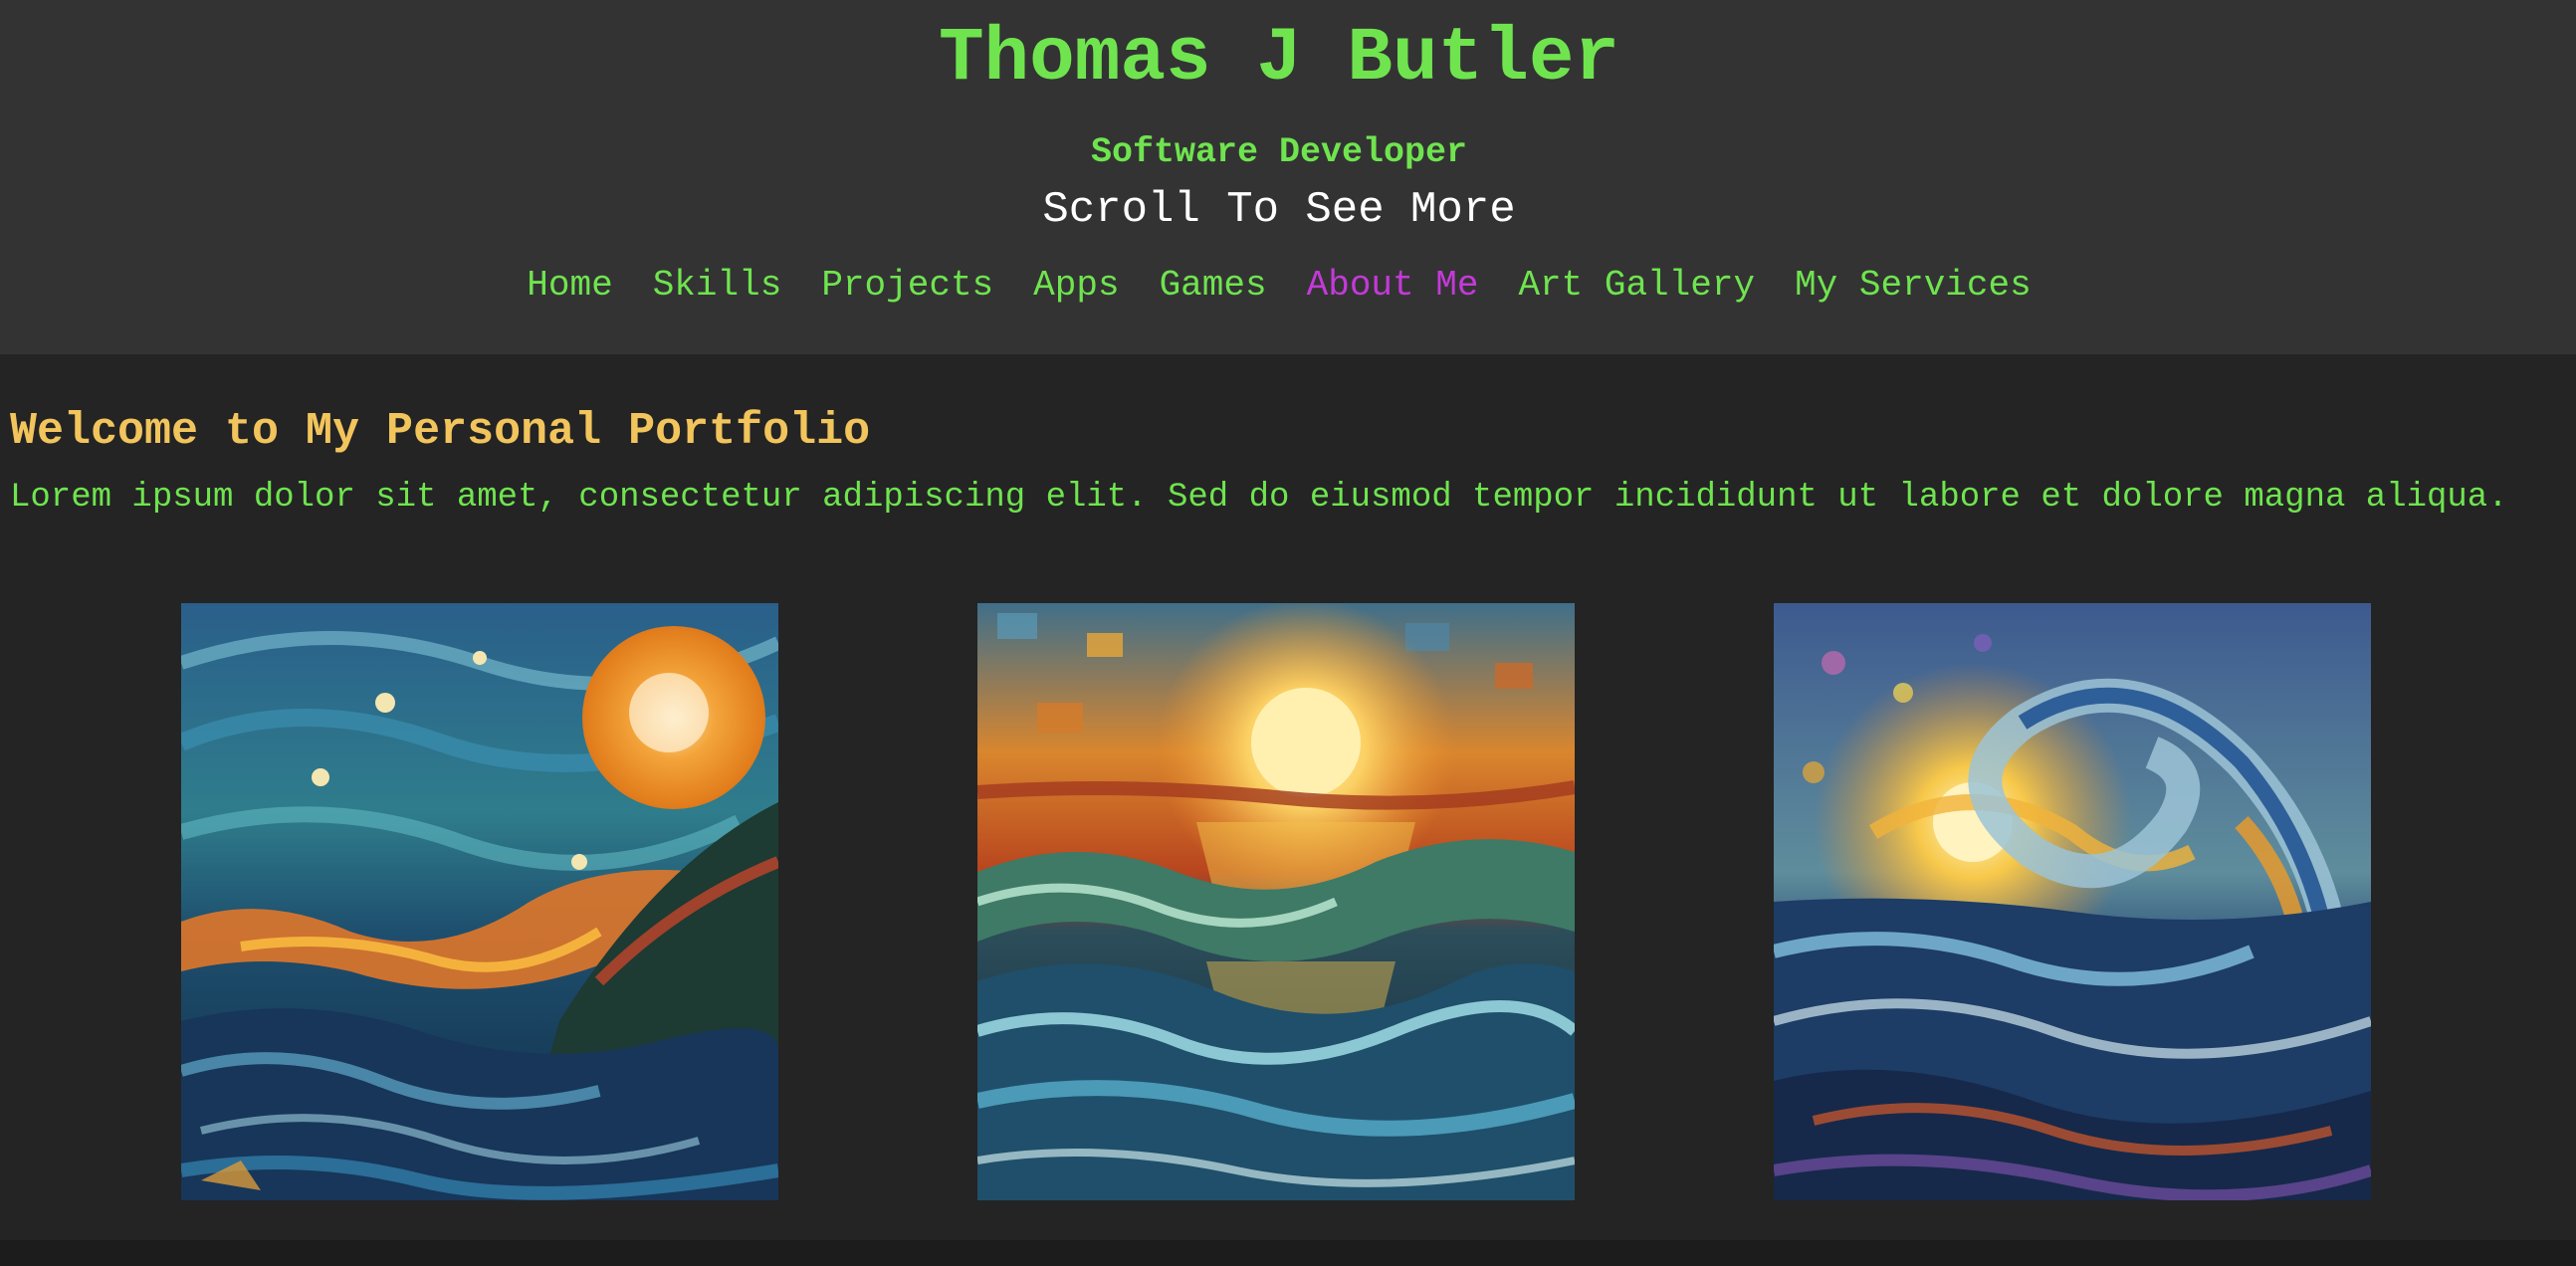 The height and width of the screenshot is (1266, 2576). What do you see at coordinates (440, 431) in the screenshot?
I see `welcome-heading: Welcome to My Personal Portfolio` at bounding box center [440, 431].